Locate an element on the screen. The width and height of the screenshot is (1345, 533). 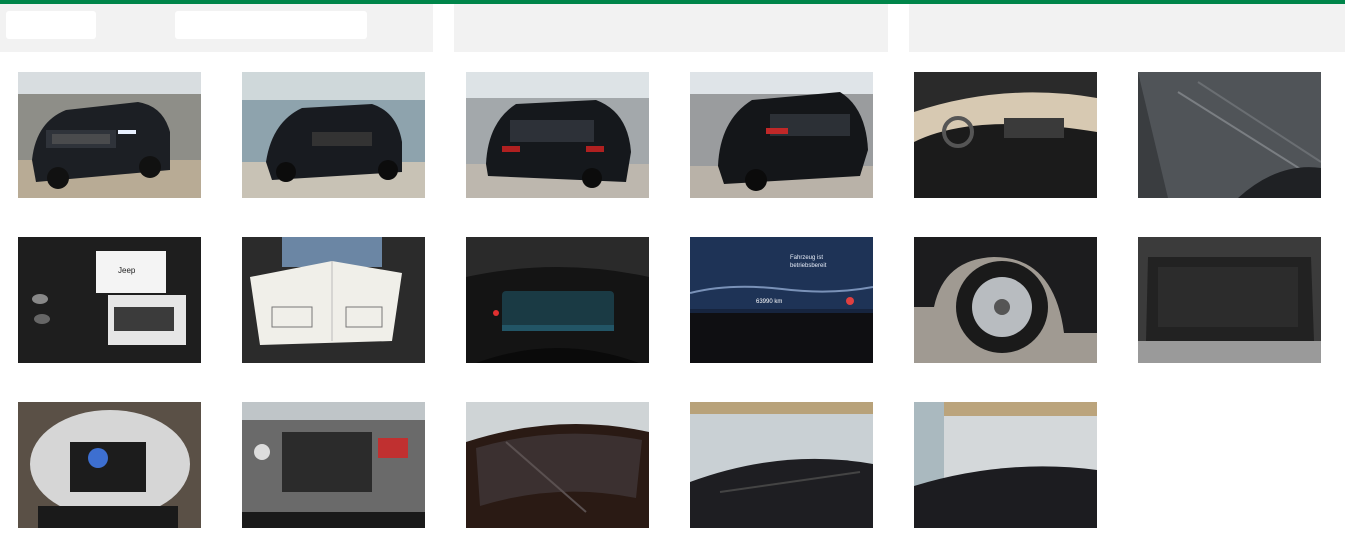
book-icon is located at coordinates (333, 300).